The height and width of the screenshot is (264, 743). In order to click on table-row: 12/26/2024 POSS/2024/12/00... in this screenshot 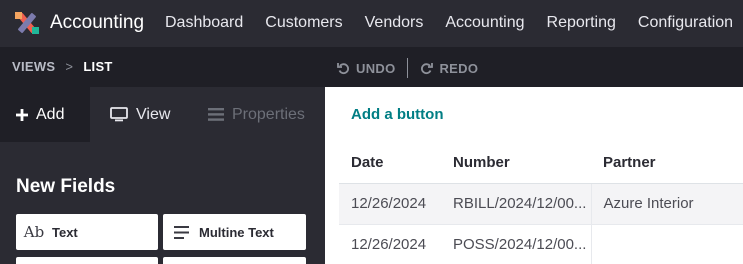, I will do `click(541, 244)`.